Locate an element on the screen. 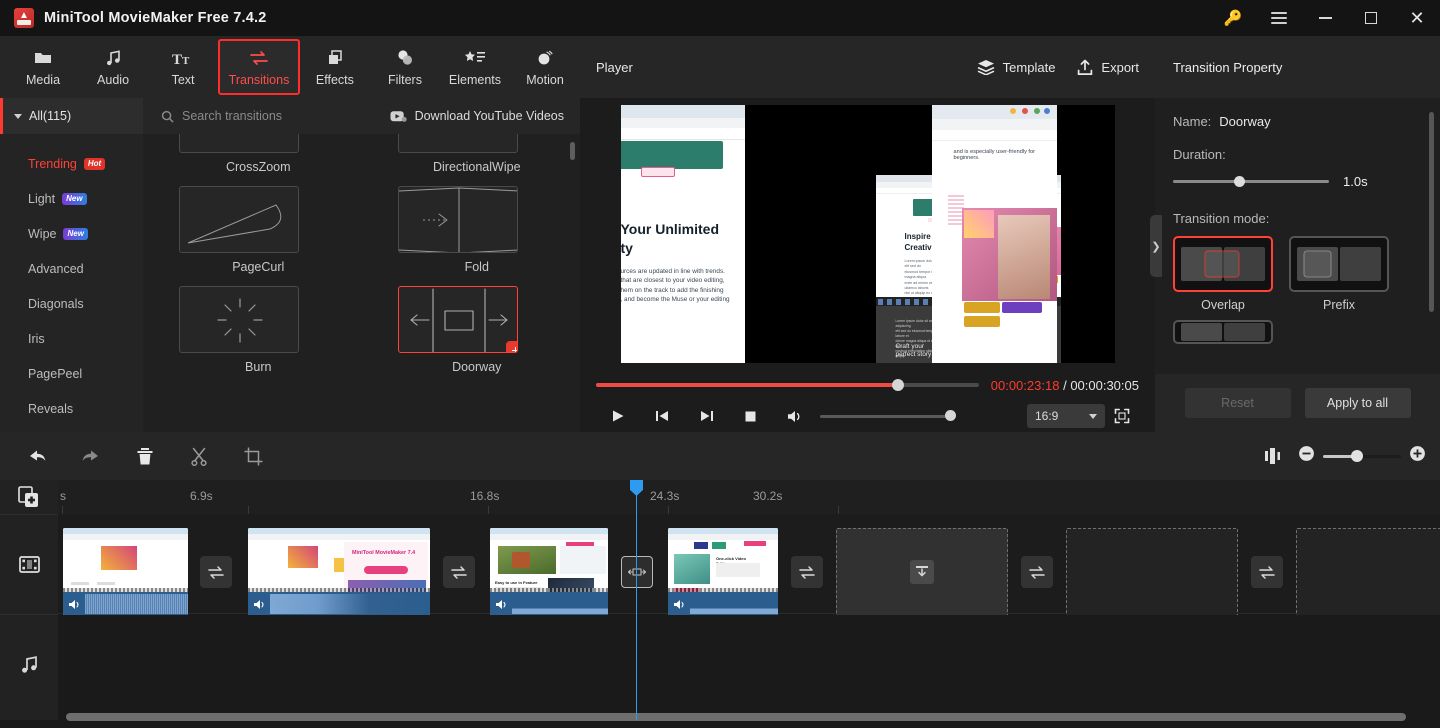 The height and width of the screenshot is (728, 1440). transition-item-fold: Fold is located at coordinates (477, 230).